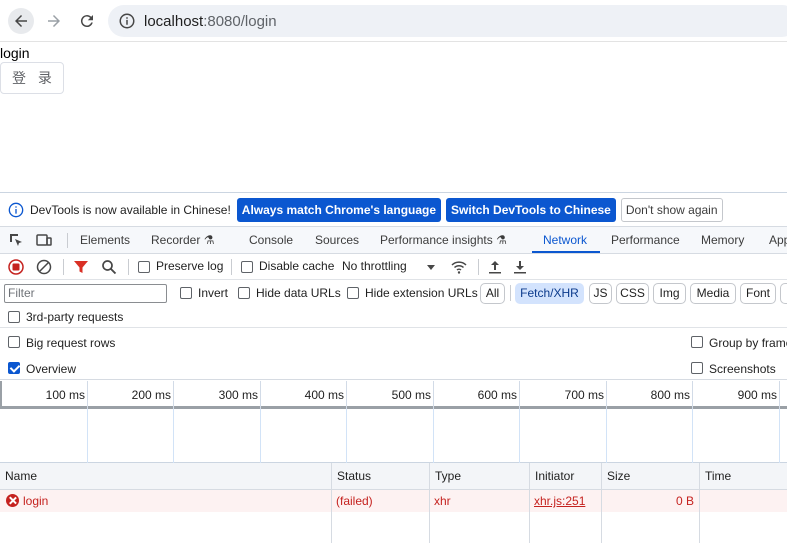 This screenshot has width=787, height=543. Describe the element at coordinates (81, 267) in the screenshot. I see `filter-icon` at that location.